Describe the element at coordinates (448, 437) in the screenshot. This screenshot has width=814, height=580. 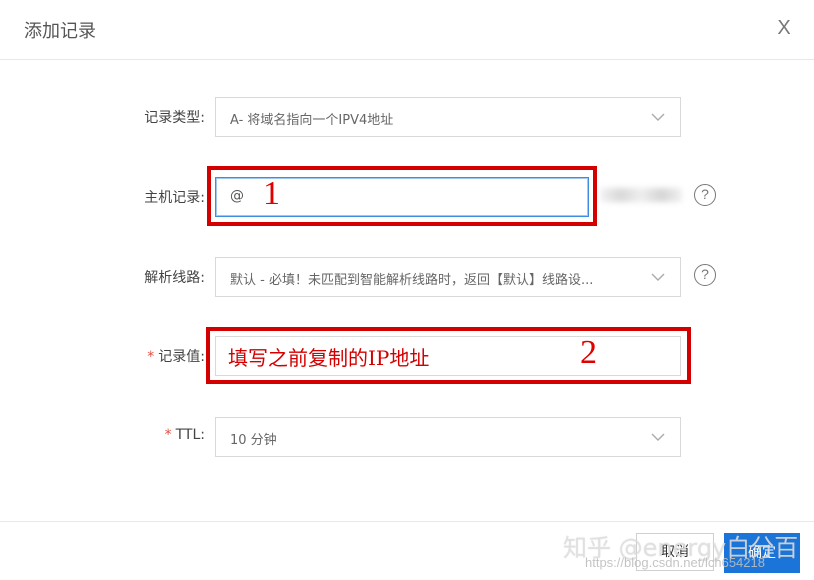
I see `ttl-select: 10 分钟` at that location.